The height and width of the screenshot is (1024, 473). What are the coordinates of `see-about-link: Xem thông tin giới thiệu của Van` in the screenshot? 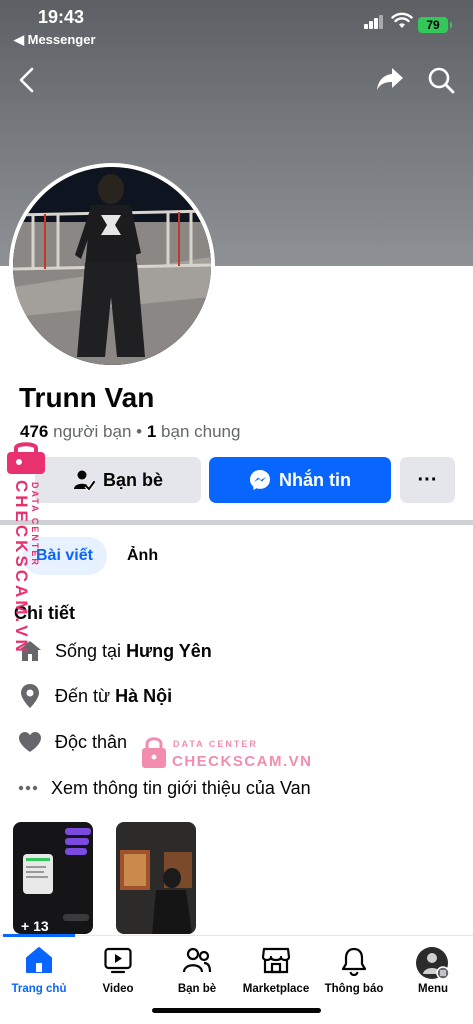 It's located at (163, 788).